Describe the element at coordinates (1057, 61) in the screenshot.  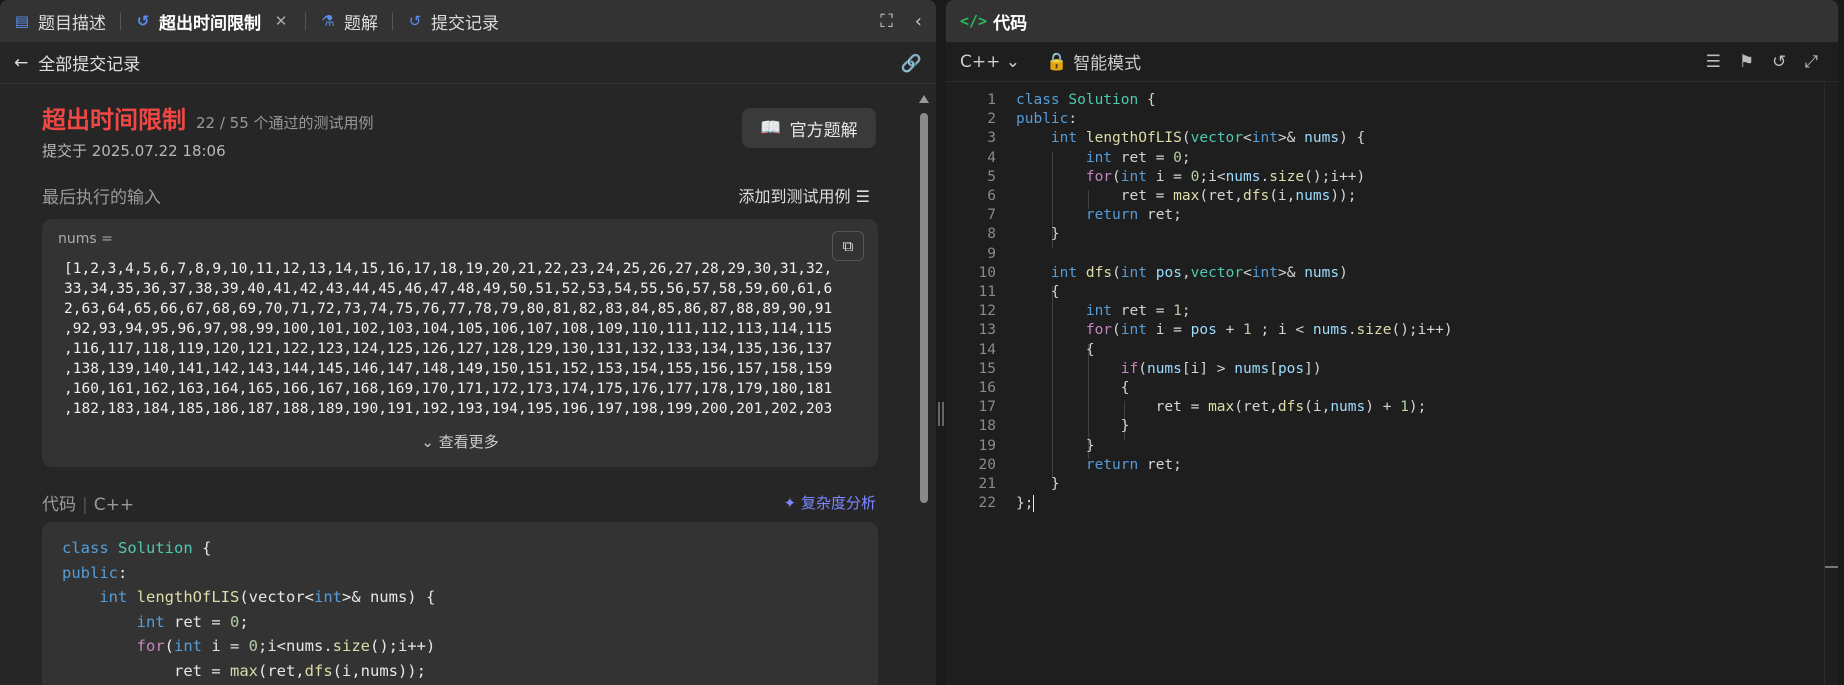
I see `lock-icon: 🔒` at that location.